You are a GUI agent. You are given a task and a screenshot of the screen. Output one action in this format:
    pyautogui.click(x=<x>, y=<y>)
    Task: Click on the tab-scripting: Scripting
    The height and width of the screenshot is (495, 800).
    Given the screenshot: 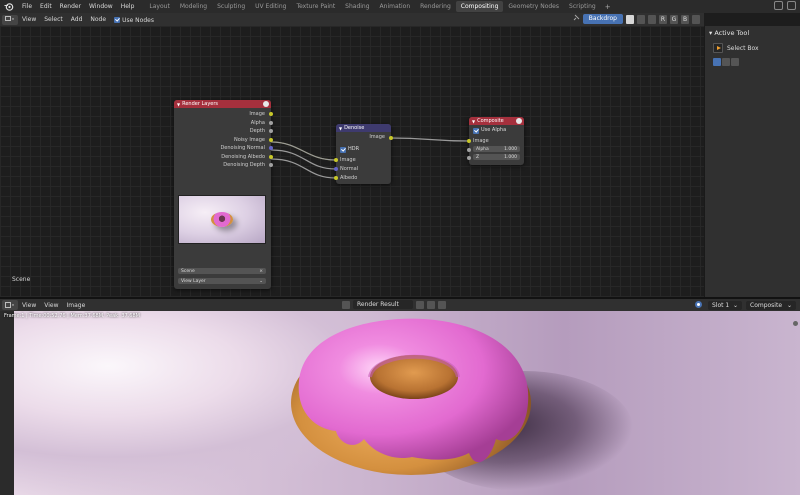 What is the action you would take?
    pyautogui.click(x=582, y=6)
    